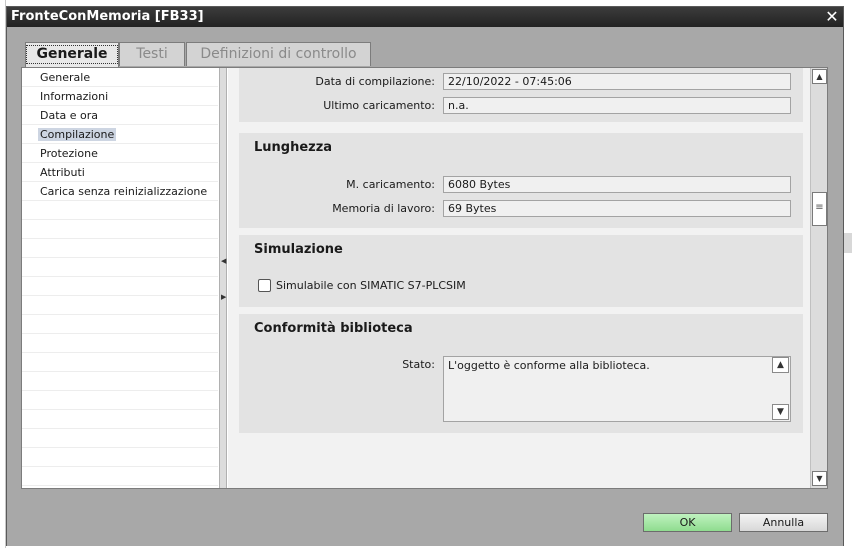  What do you see at coordinates (69, 153) in the screenshot?
I see `nav-item-label: Protezione` at bounding box center [69, 153].